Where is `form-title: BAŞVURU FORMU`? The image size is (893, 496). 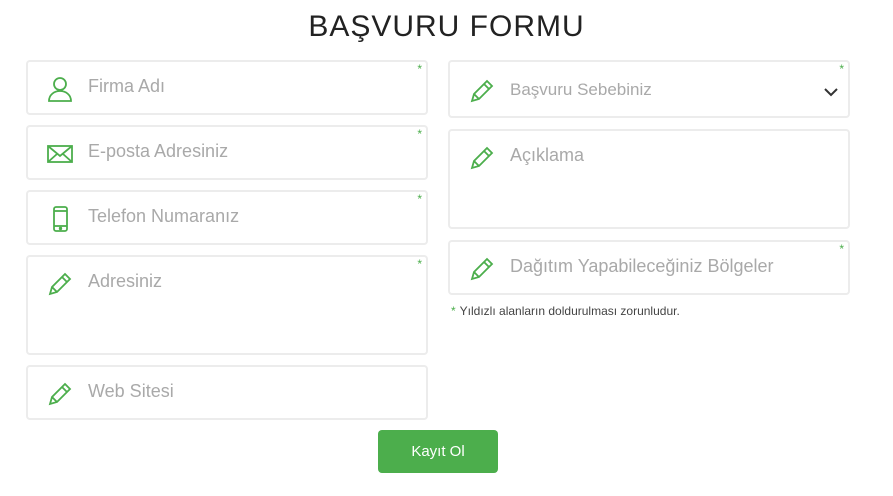
form-title: BAŞVURU FORMU is located at coordinates (446, 26).